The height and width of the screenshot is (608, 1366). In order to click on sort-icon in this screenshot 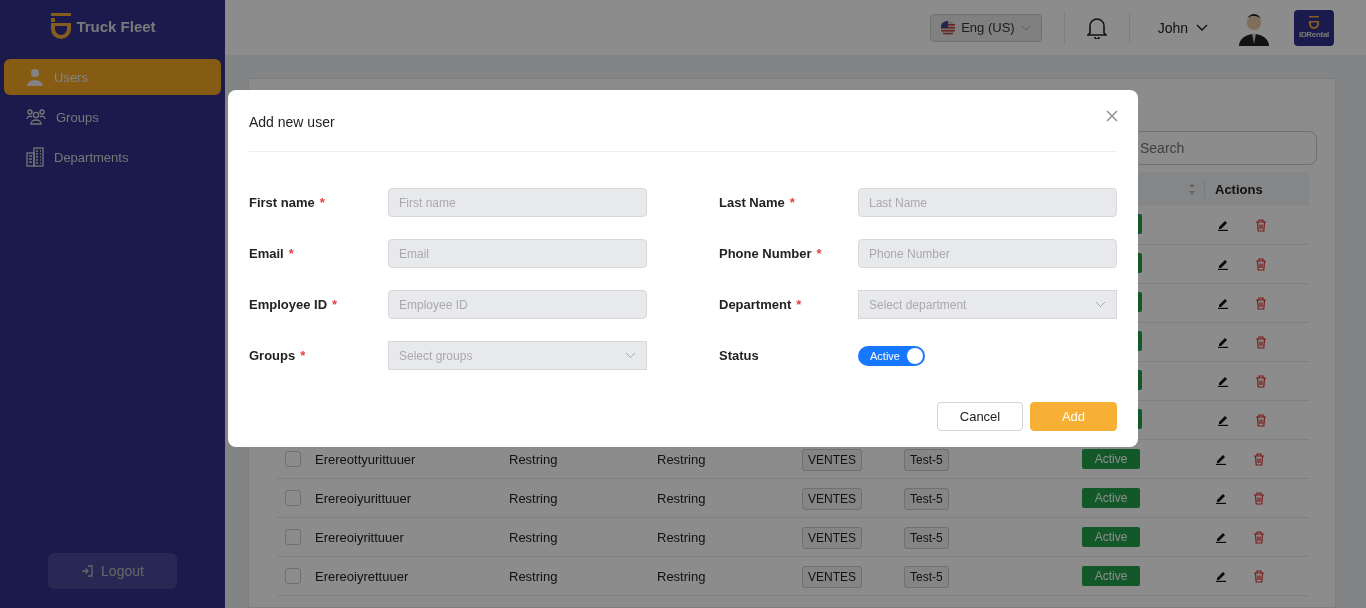, I will do `click(1192, 189)`.